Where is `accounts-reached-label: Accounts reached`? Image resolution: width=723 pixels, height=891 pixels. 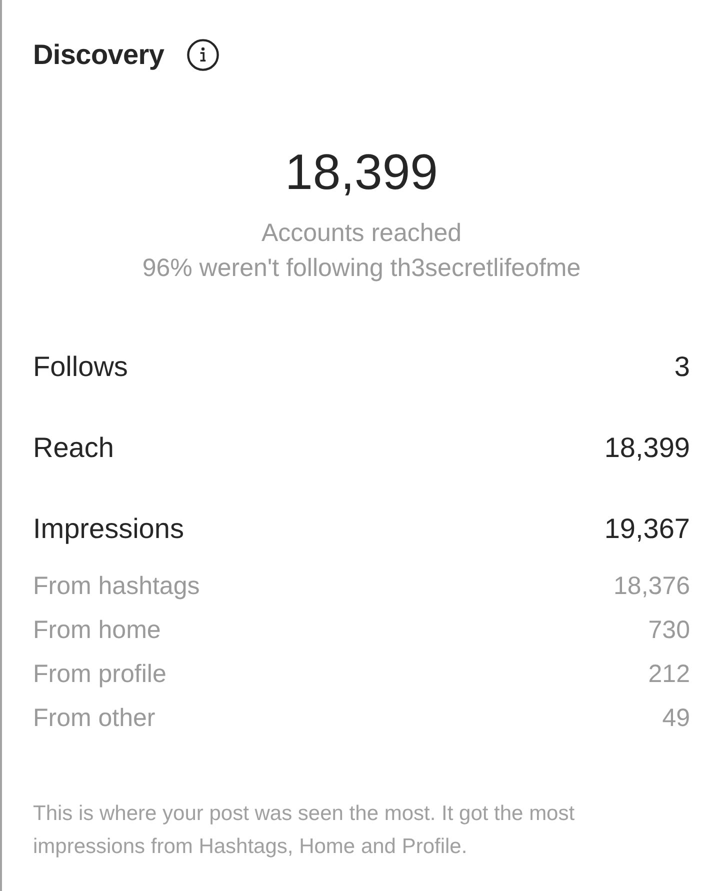 accounts-reached-label: Accounts reached is located at coordinates (361, 233).